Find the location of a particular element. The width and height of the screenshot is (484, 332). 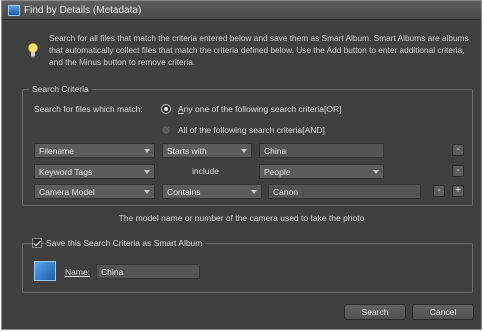

lightbulb-icon is located at coordinates (33, 50).